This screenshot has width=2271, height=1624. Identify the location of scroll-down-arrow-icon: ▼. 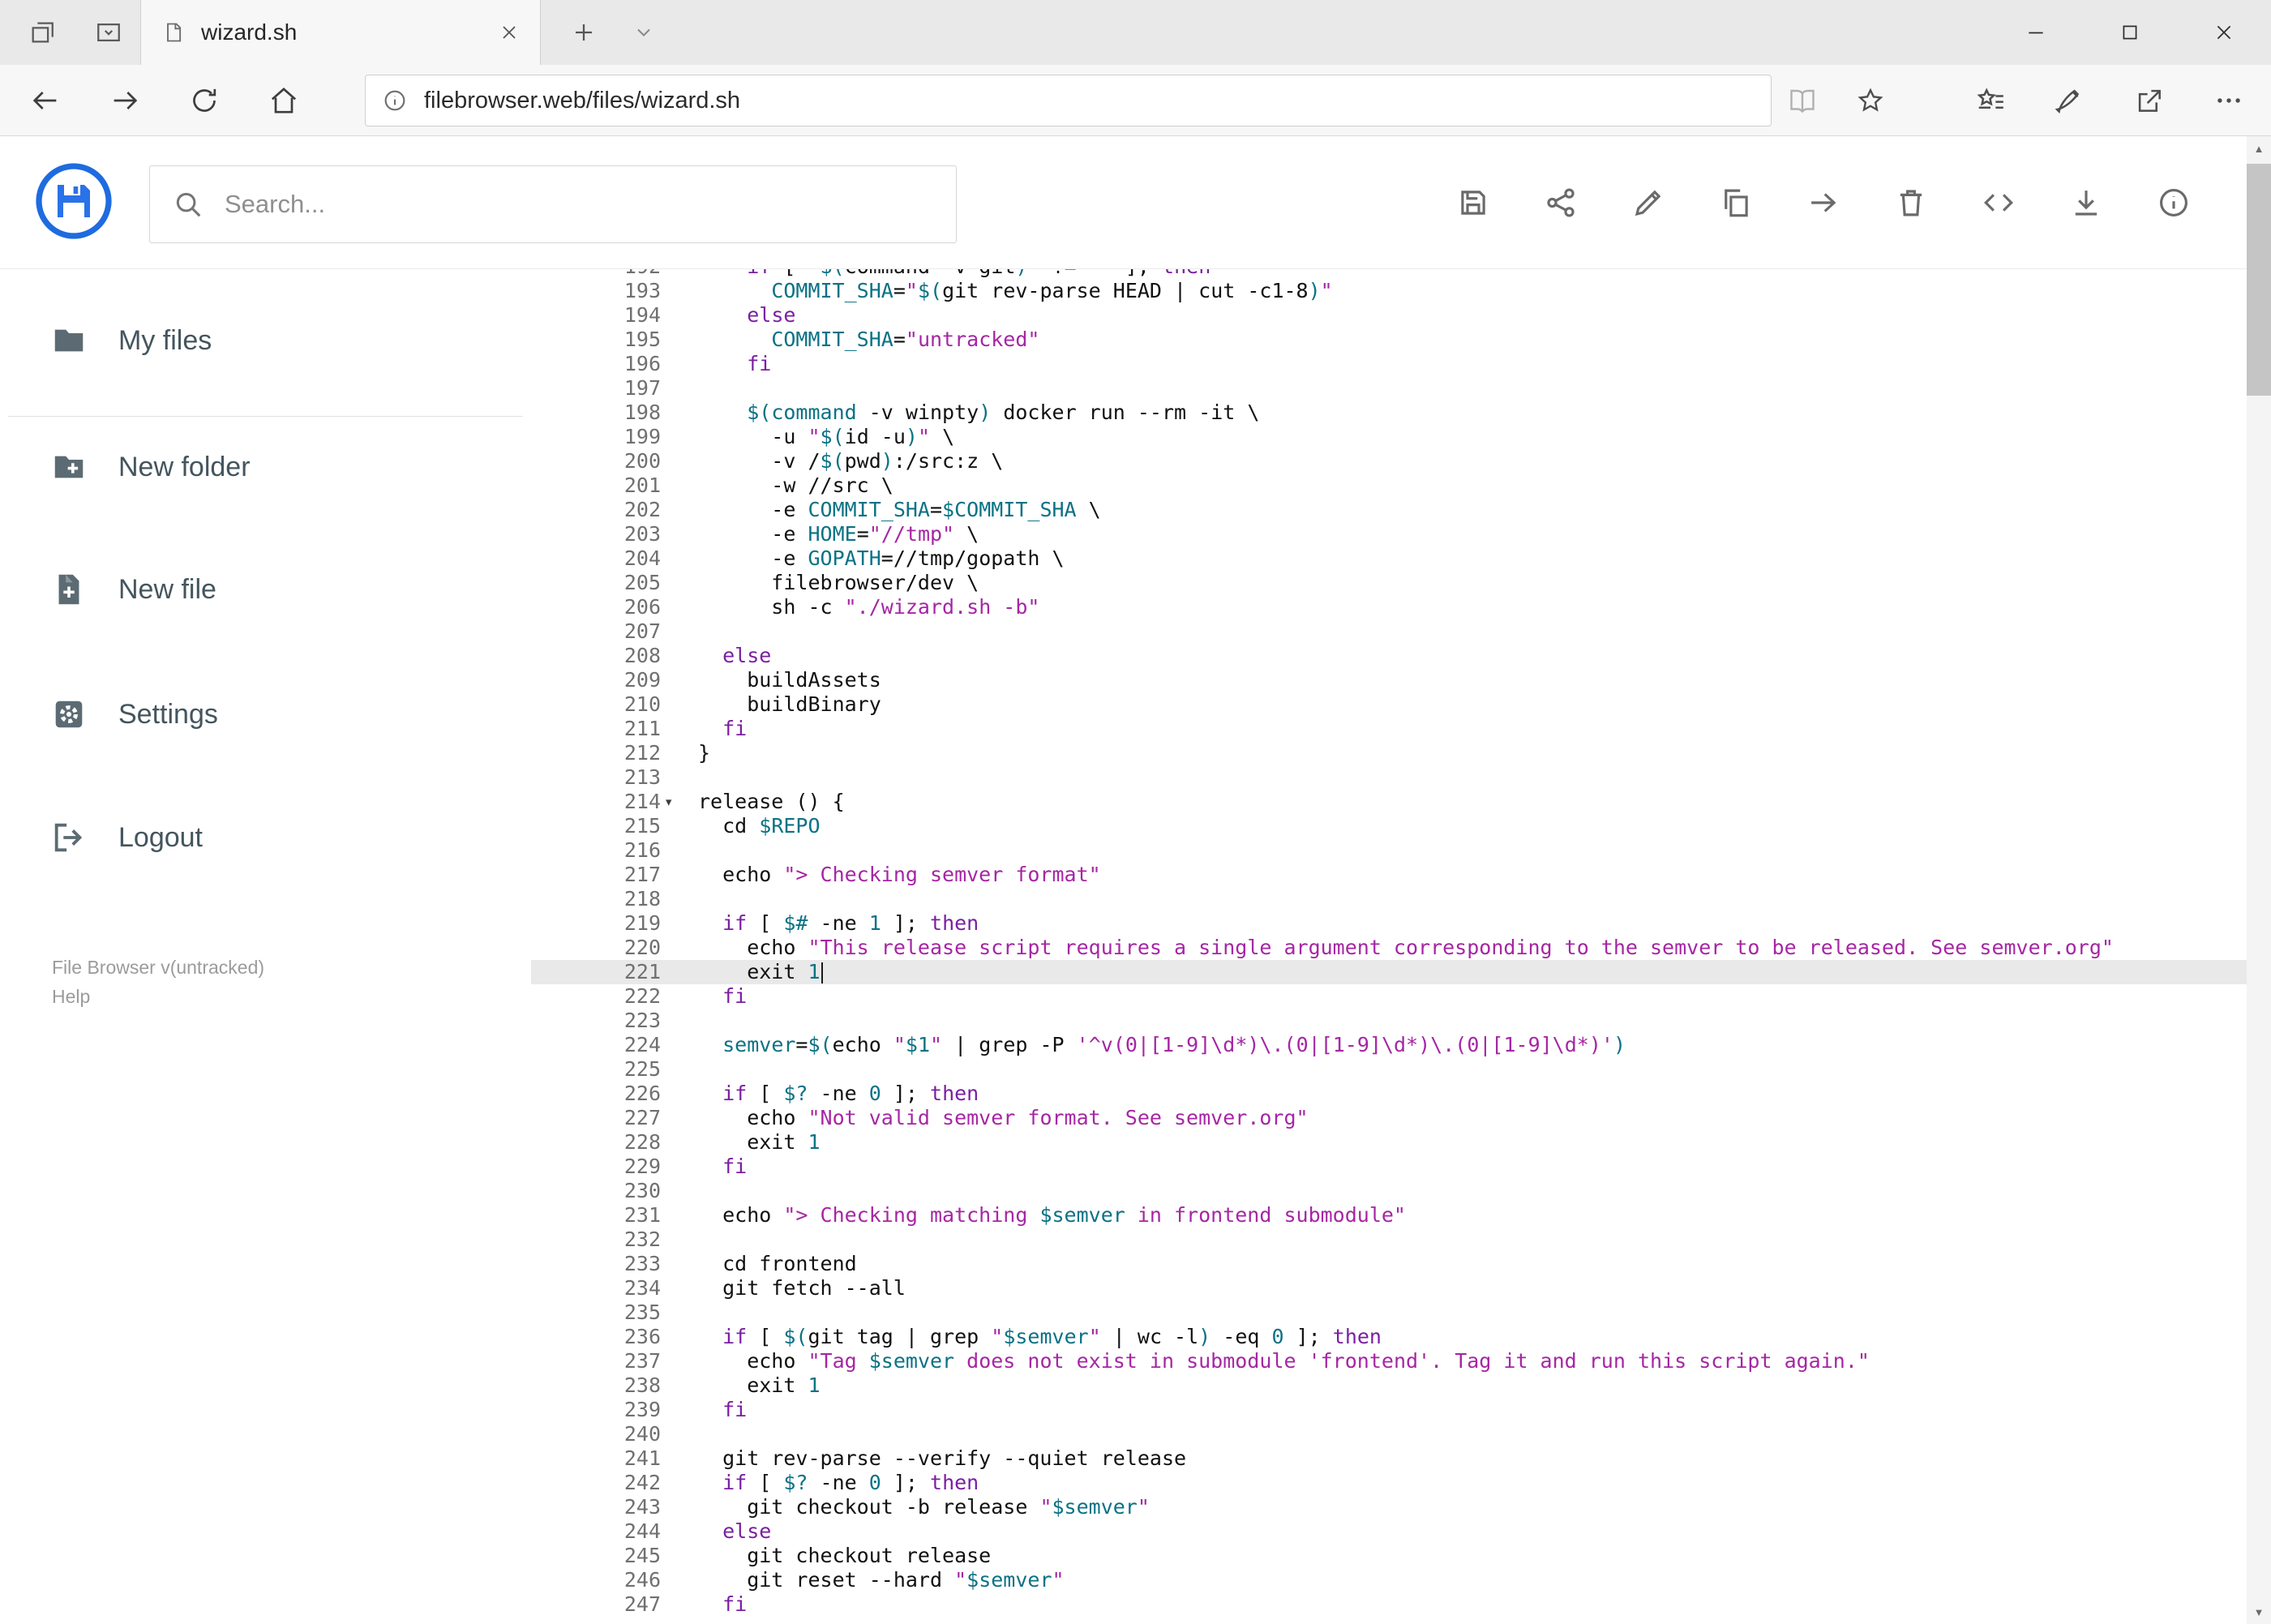
(2259, 1612).